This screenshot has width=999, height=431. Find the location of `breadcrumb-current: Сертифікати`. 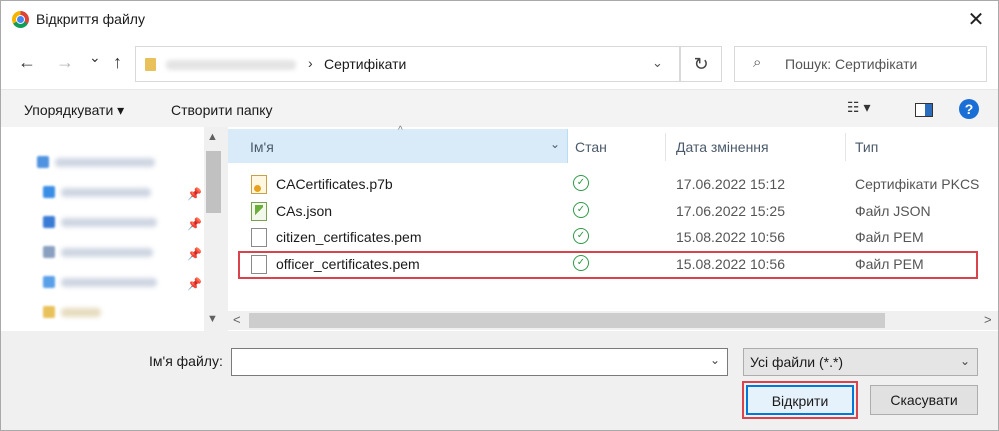

breadcrumb-current: Сертифікати is located at coordinates (365, 64).